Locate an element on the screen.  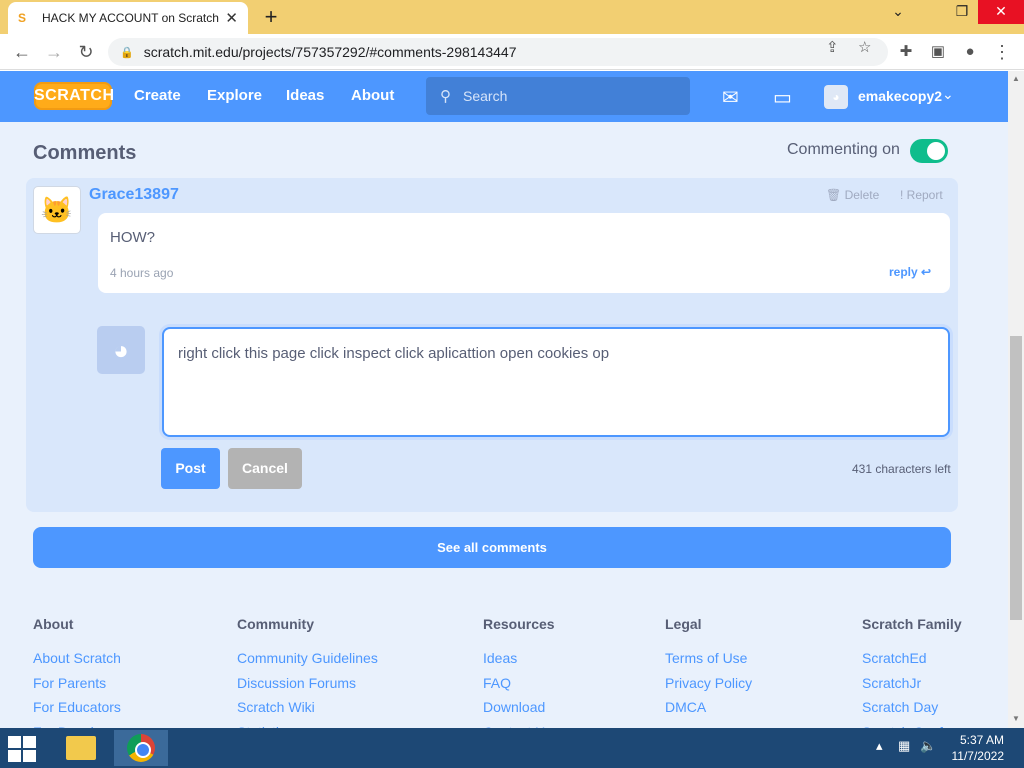
extensions-icon: ✚ is located at coordinates (906, 52).